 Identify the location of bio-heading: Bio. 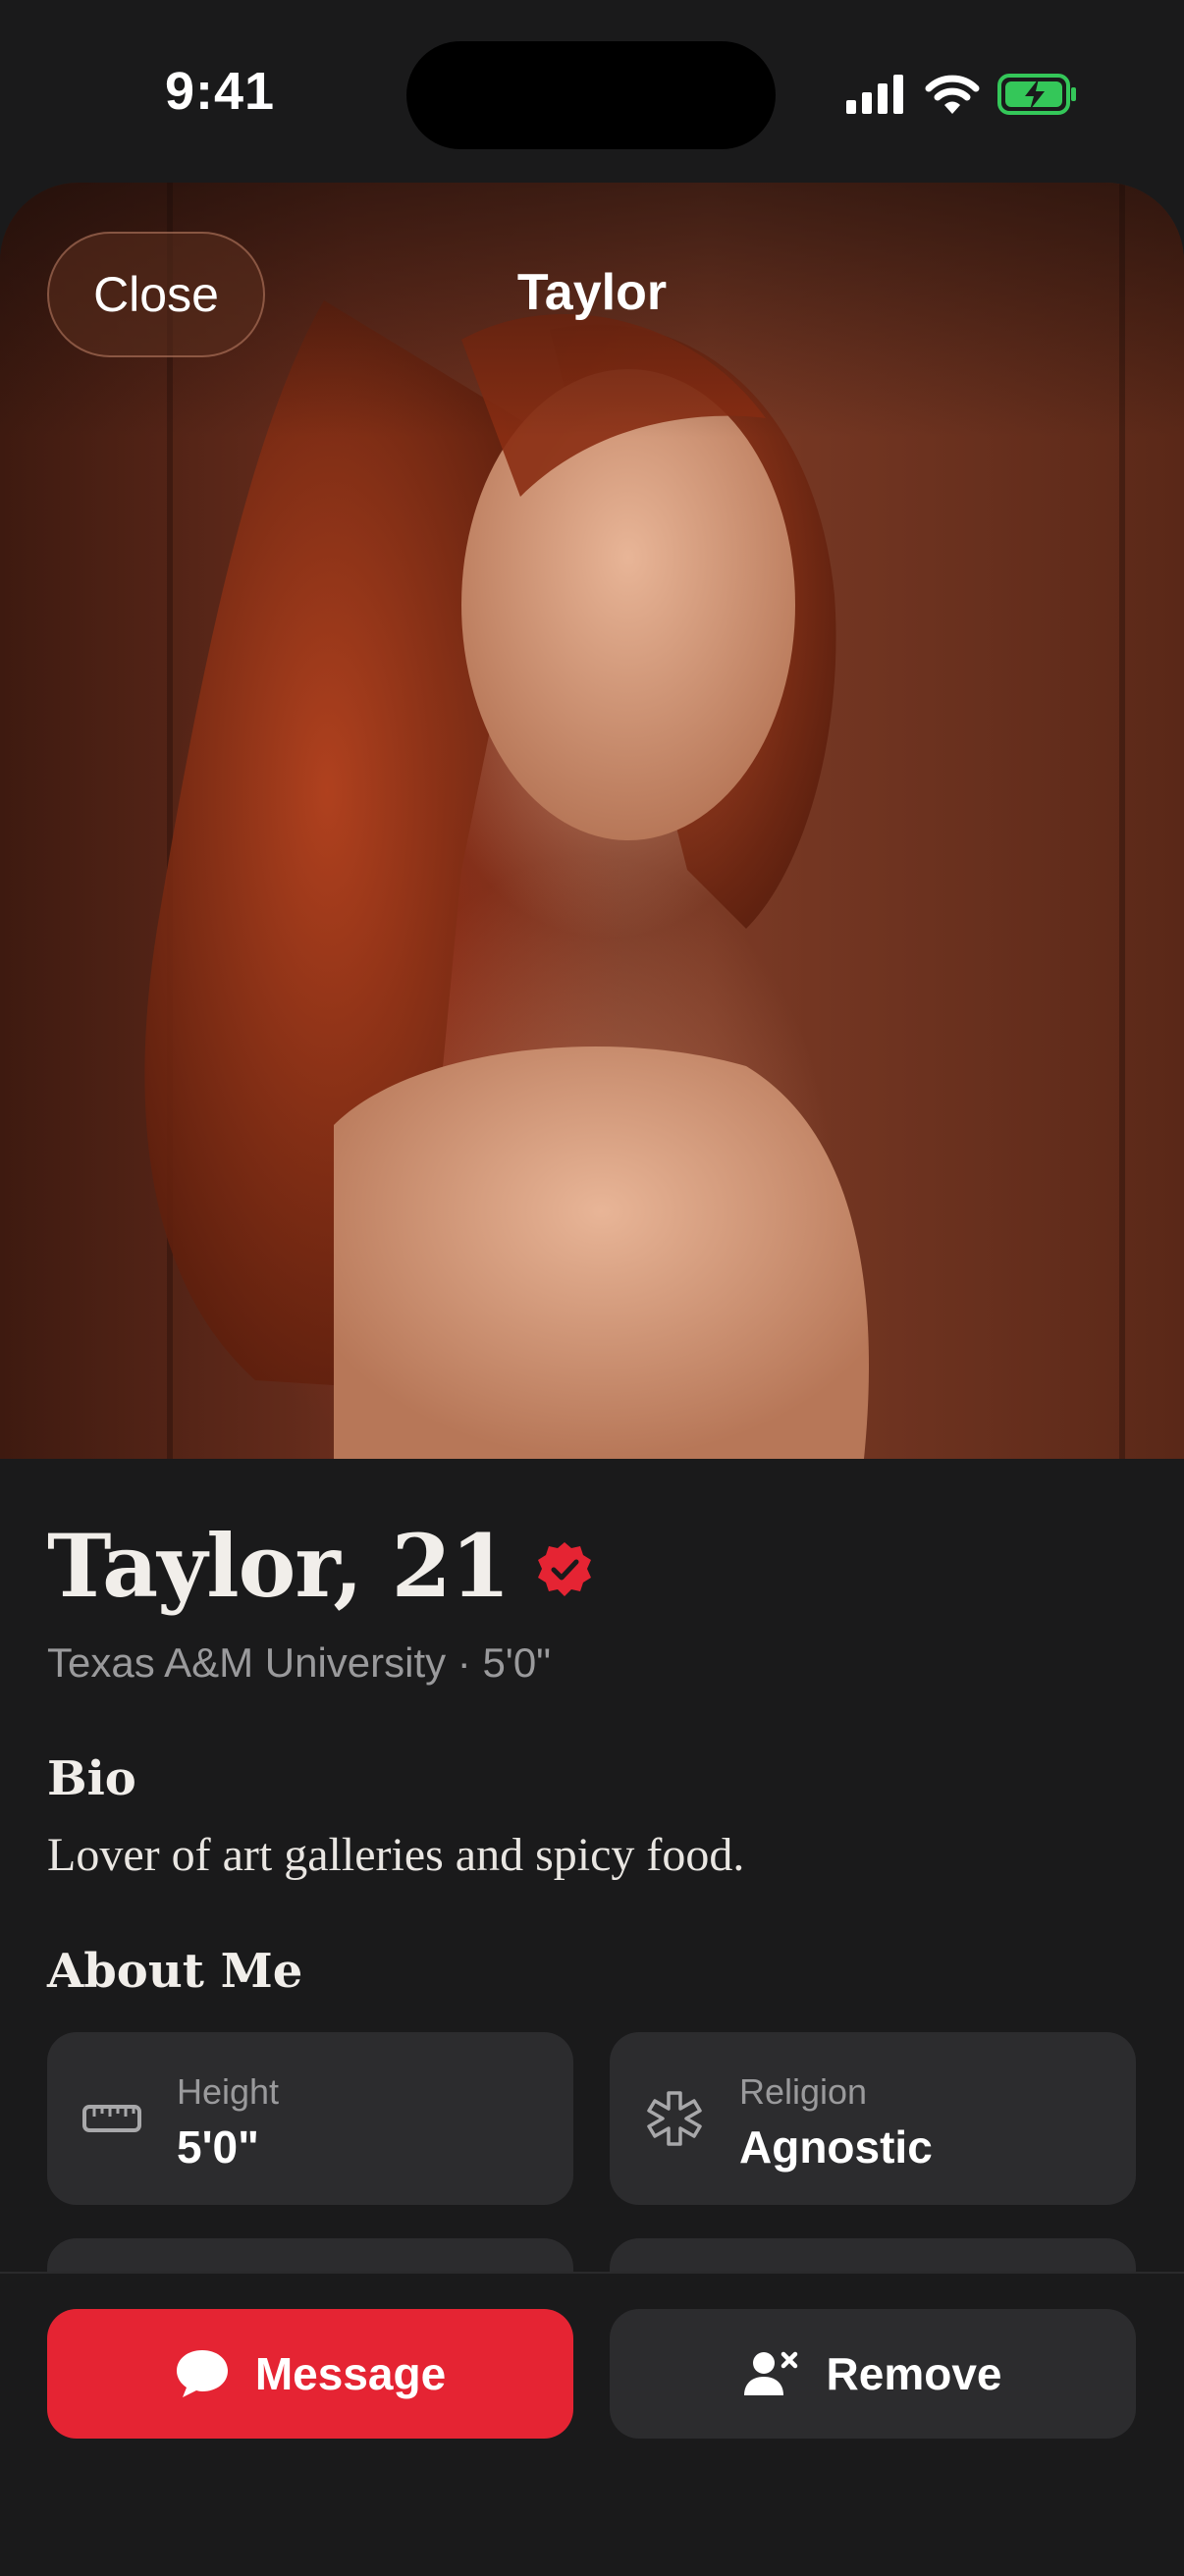
(91, 1778).